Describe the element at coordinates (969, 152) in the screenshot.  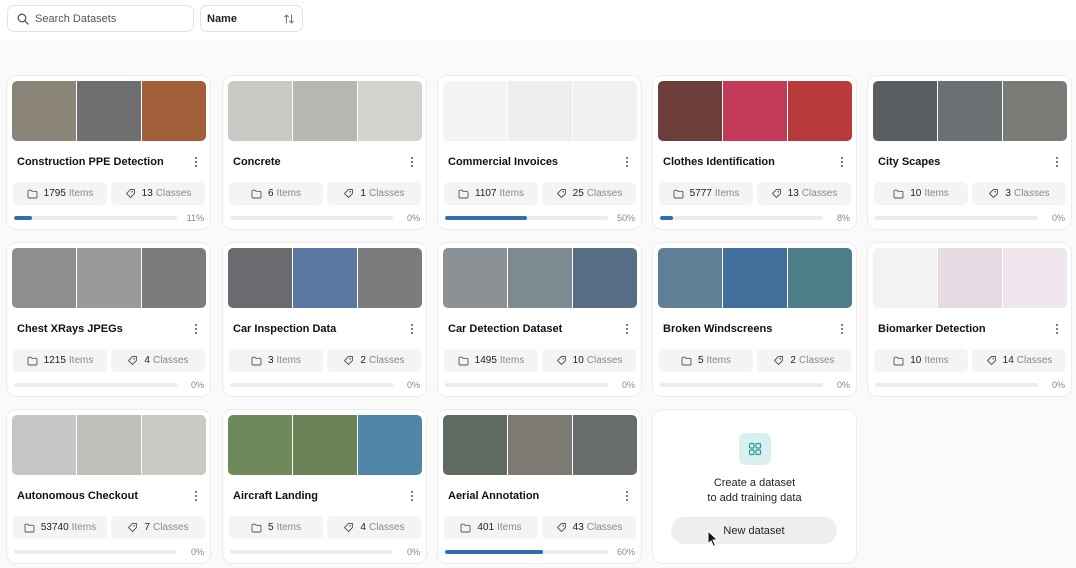
I see `dataset-card: City Scapes 10 Items 3 Classes 0%` at that location.